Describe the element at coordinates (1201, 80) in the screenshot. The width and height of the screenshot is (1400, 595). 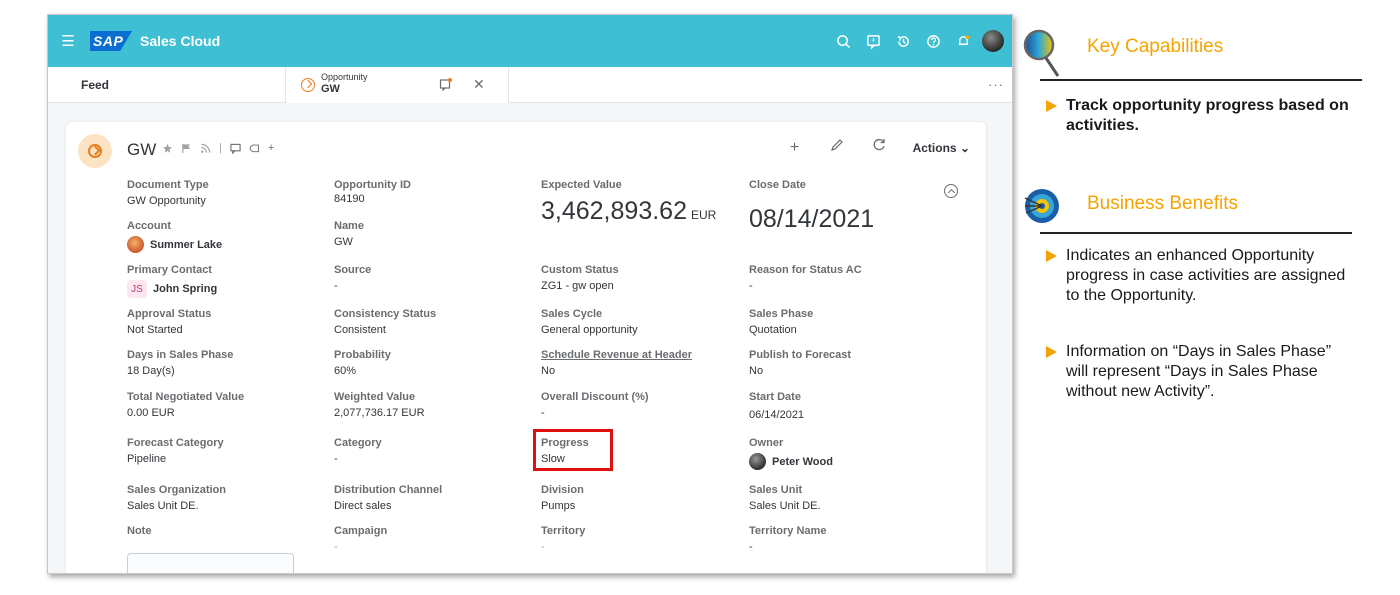
I see `key-capabilities-rule` at that location.